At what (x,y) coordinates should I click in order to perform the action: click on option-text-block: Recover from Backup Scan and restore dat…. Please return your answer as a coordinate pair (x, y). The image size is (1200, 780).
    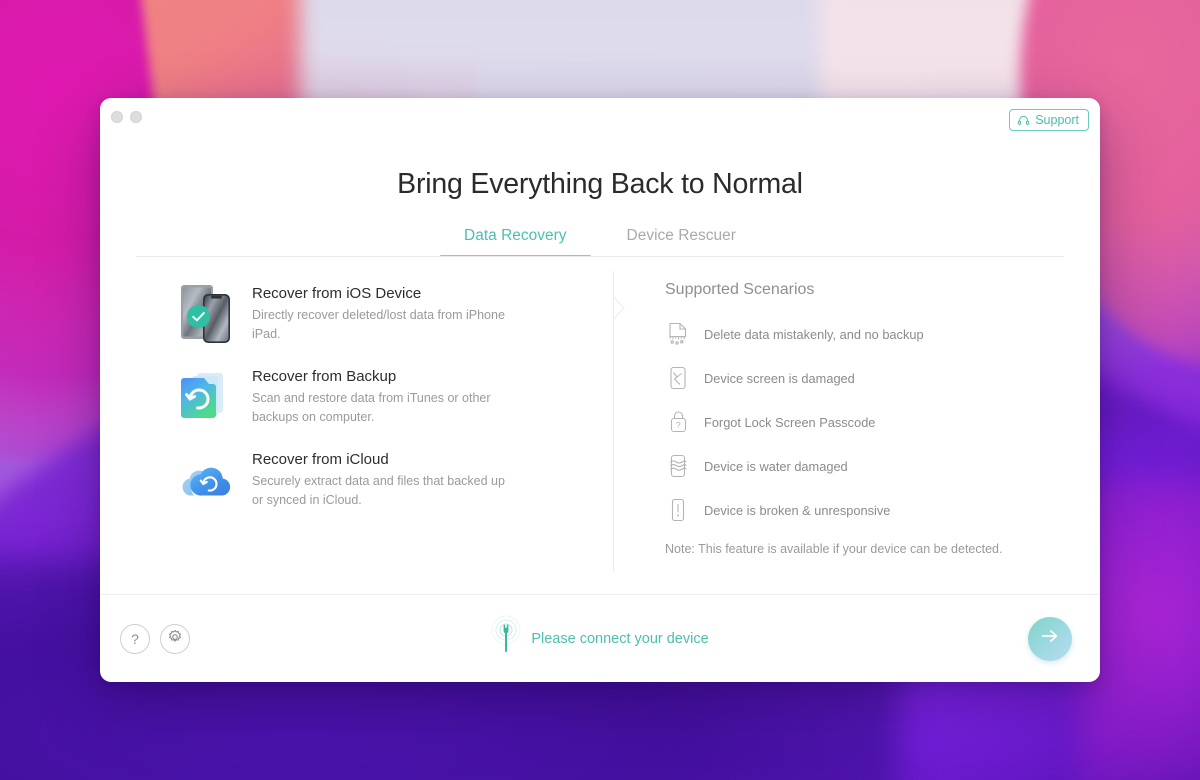
    Looking at the image, I should click on (422, 397).